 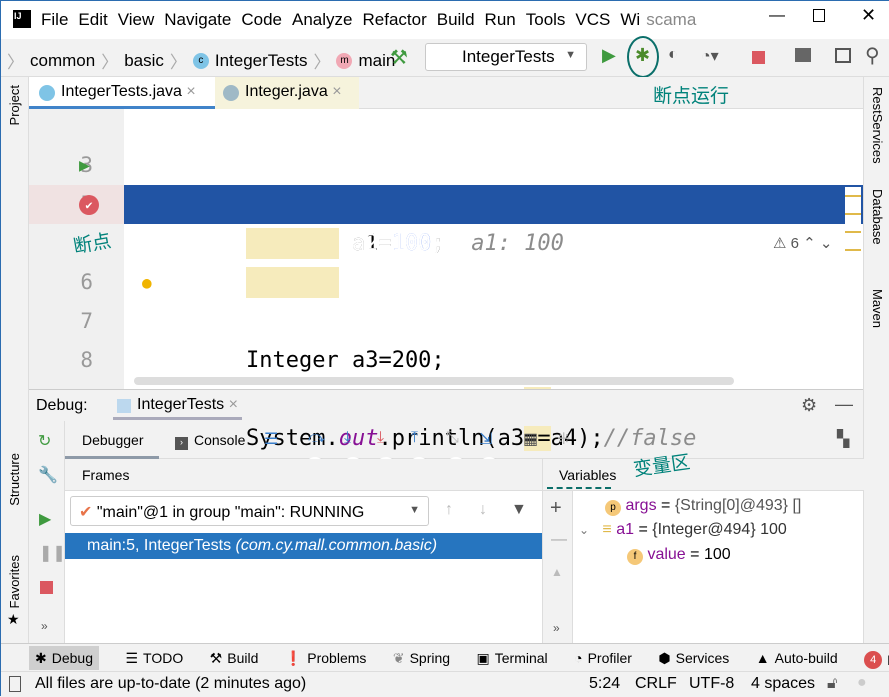 What do you see at coordinates (559, 540) in the screenshot?
I see `remove-watch-icon: —` at bounding box center [559, 540].